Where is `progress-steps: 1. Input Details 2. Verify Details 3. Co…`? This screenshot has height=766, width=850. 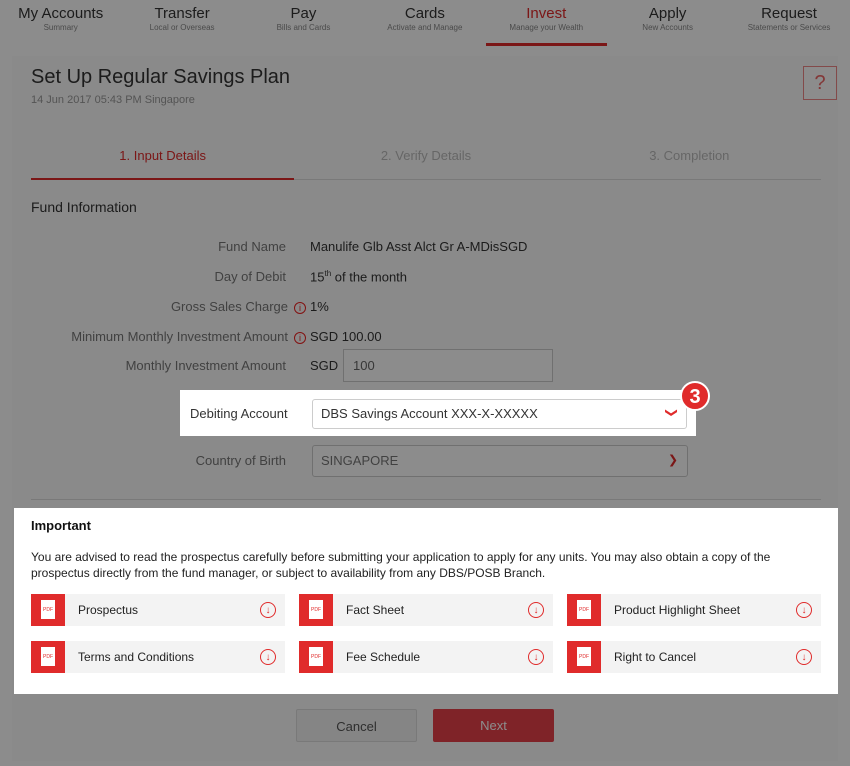 progress-steps: 1. Input Details 2. Verify Details 3. Co… is located at coordinates (426, 161).